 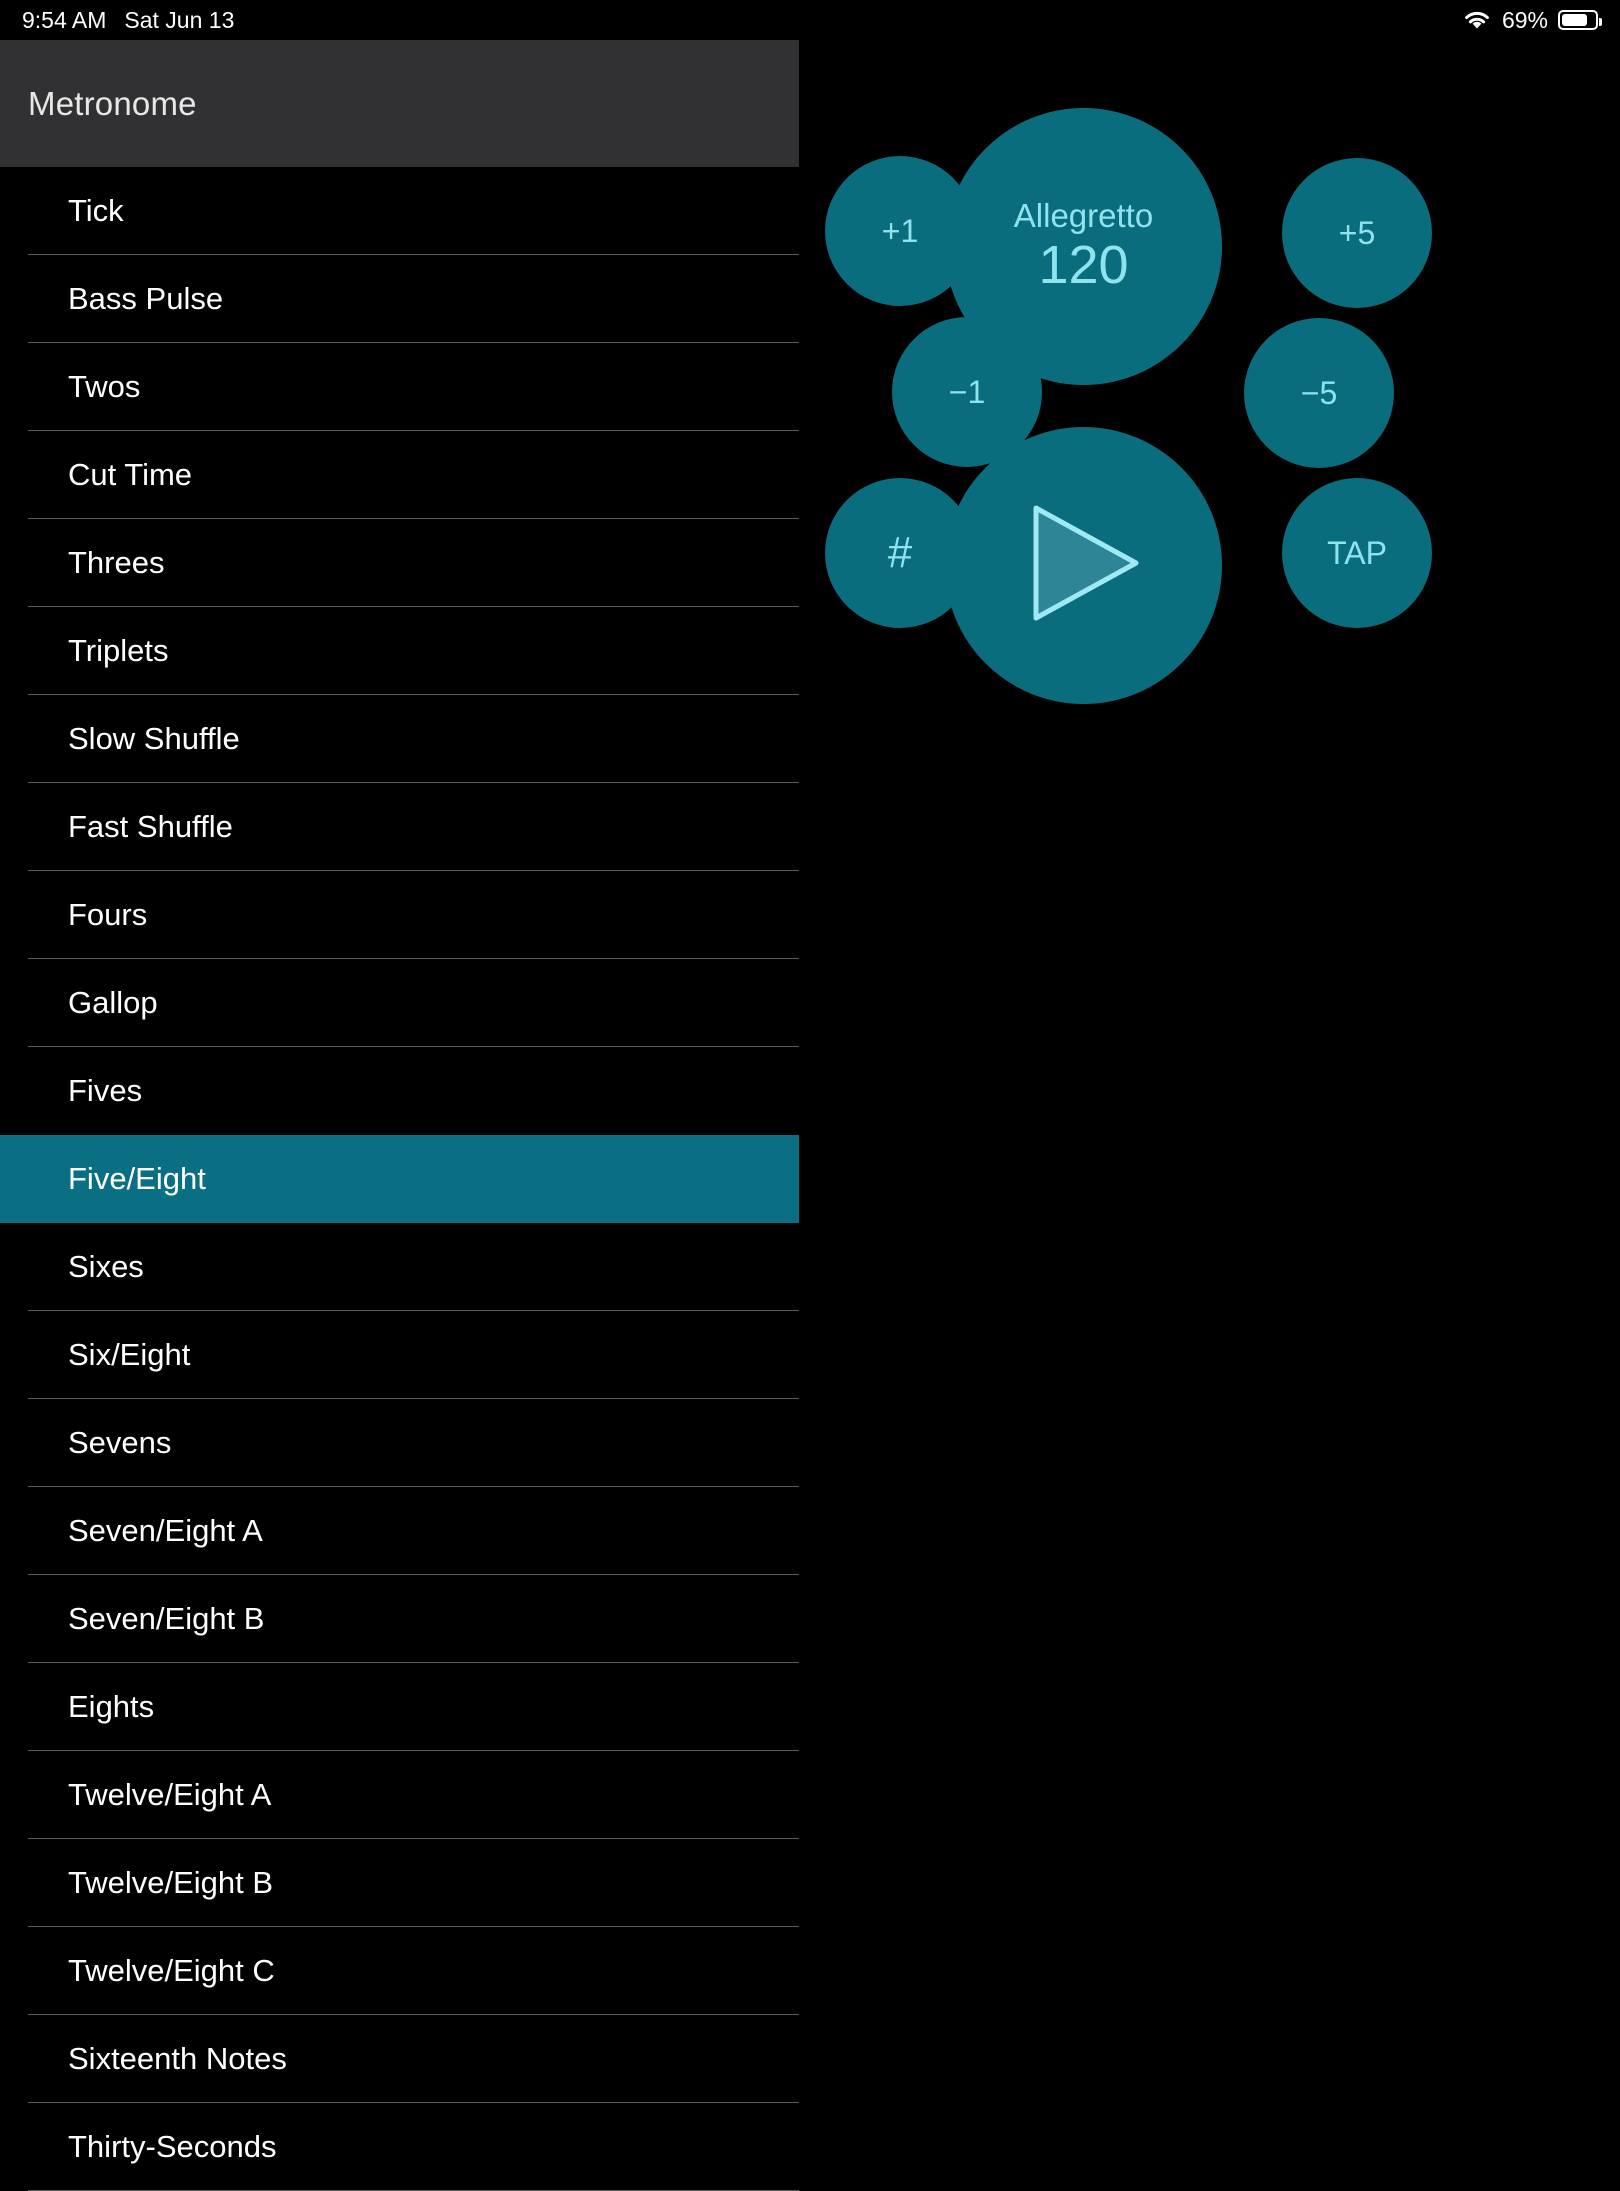 I want to click on decrement-one-label: −1, so click(x=967, y=391).